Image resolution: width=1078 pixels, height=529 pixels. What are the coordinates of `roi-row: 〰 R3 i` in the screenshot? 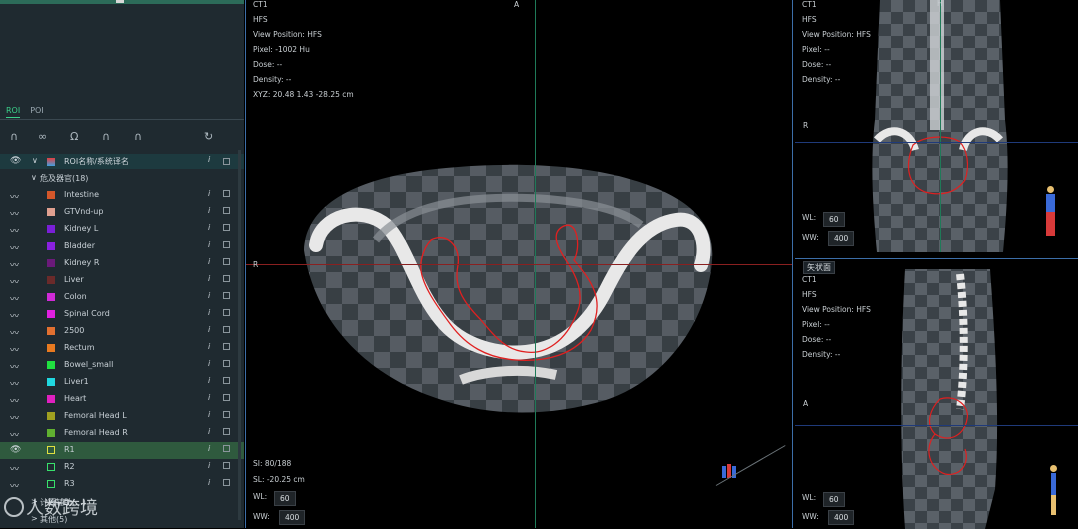 It's located at (122, 484).